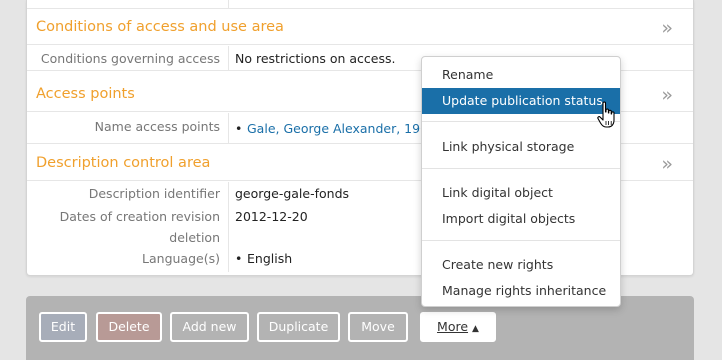 Image resolution: width=722 pixels, height=360 pixels. Describe the element at coordinates (360, 28) in the screenshot. I see `section-conditions-header: Conditions of access and use area »` at that location.